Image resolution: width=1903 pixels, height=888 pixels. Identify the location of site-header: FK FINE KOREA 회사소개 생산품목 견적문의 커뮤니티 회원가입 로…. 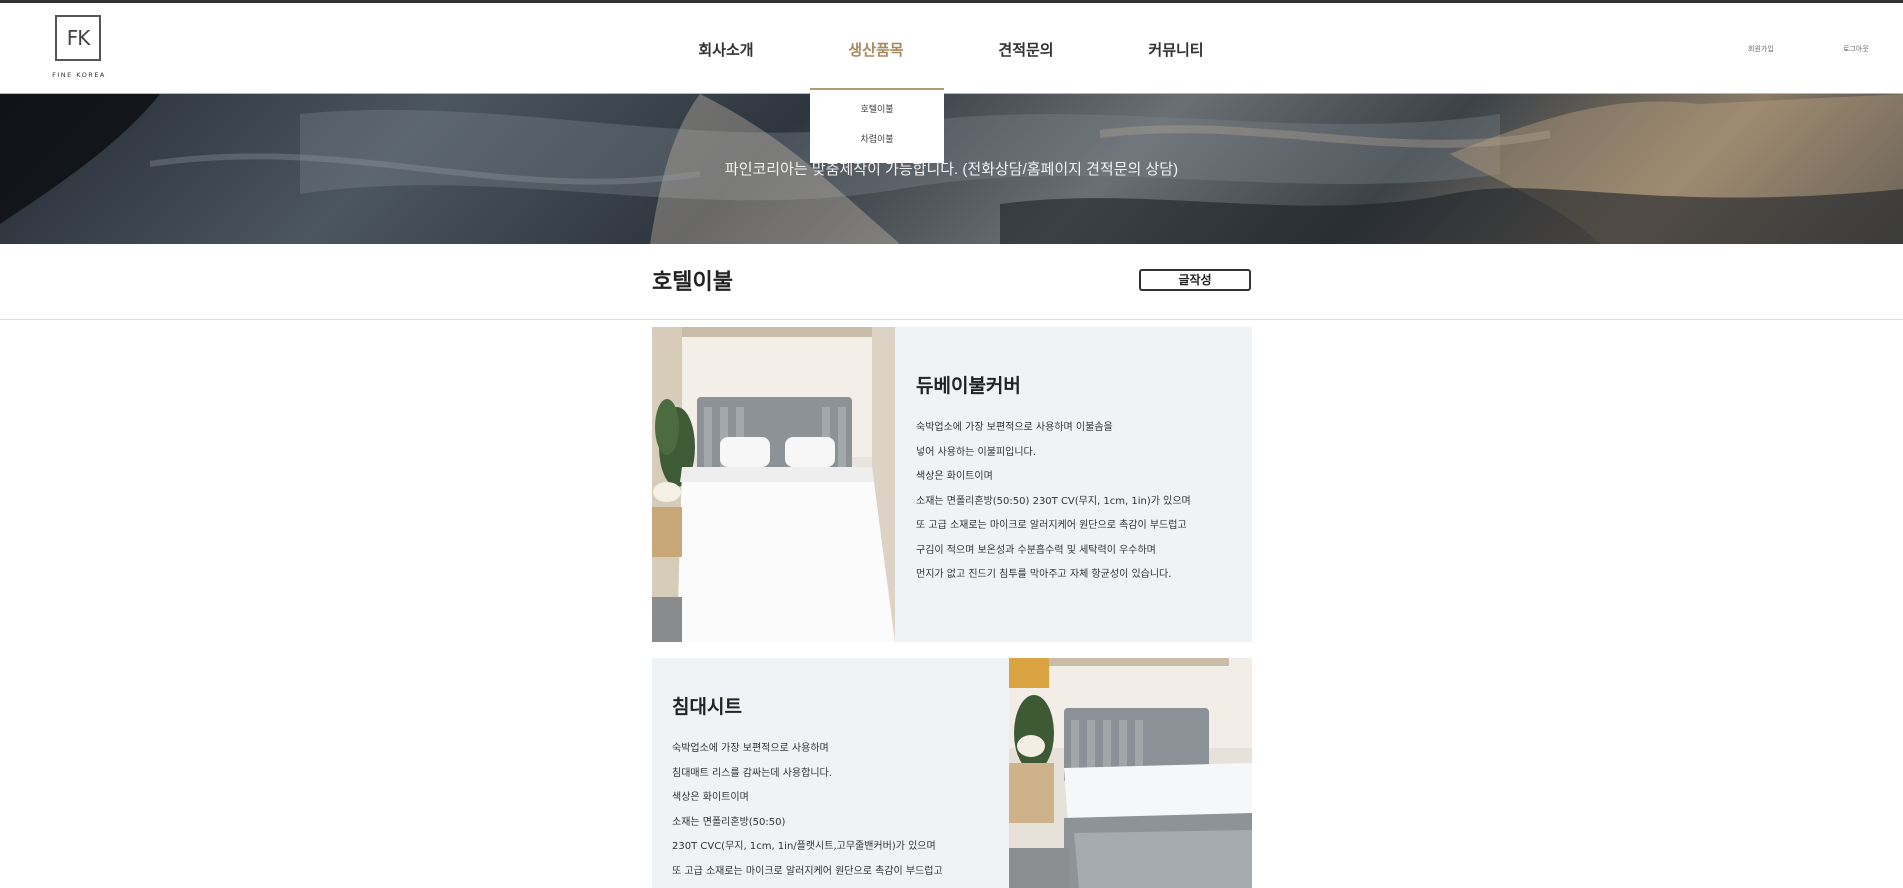
(951, 48).